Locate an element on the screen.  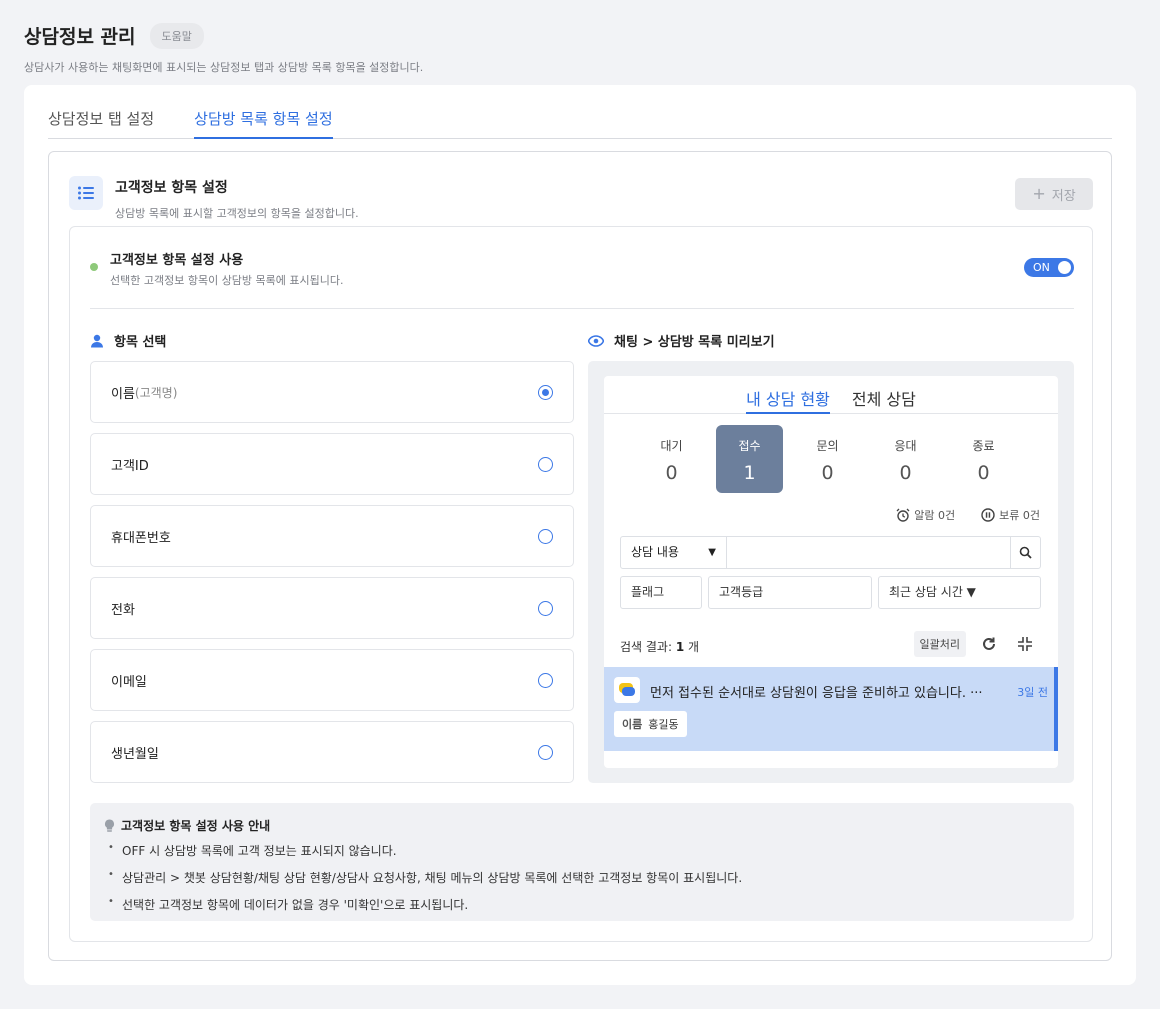
hold-counter: 보류 0건 is located at coordinates (1010, 515).